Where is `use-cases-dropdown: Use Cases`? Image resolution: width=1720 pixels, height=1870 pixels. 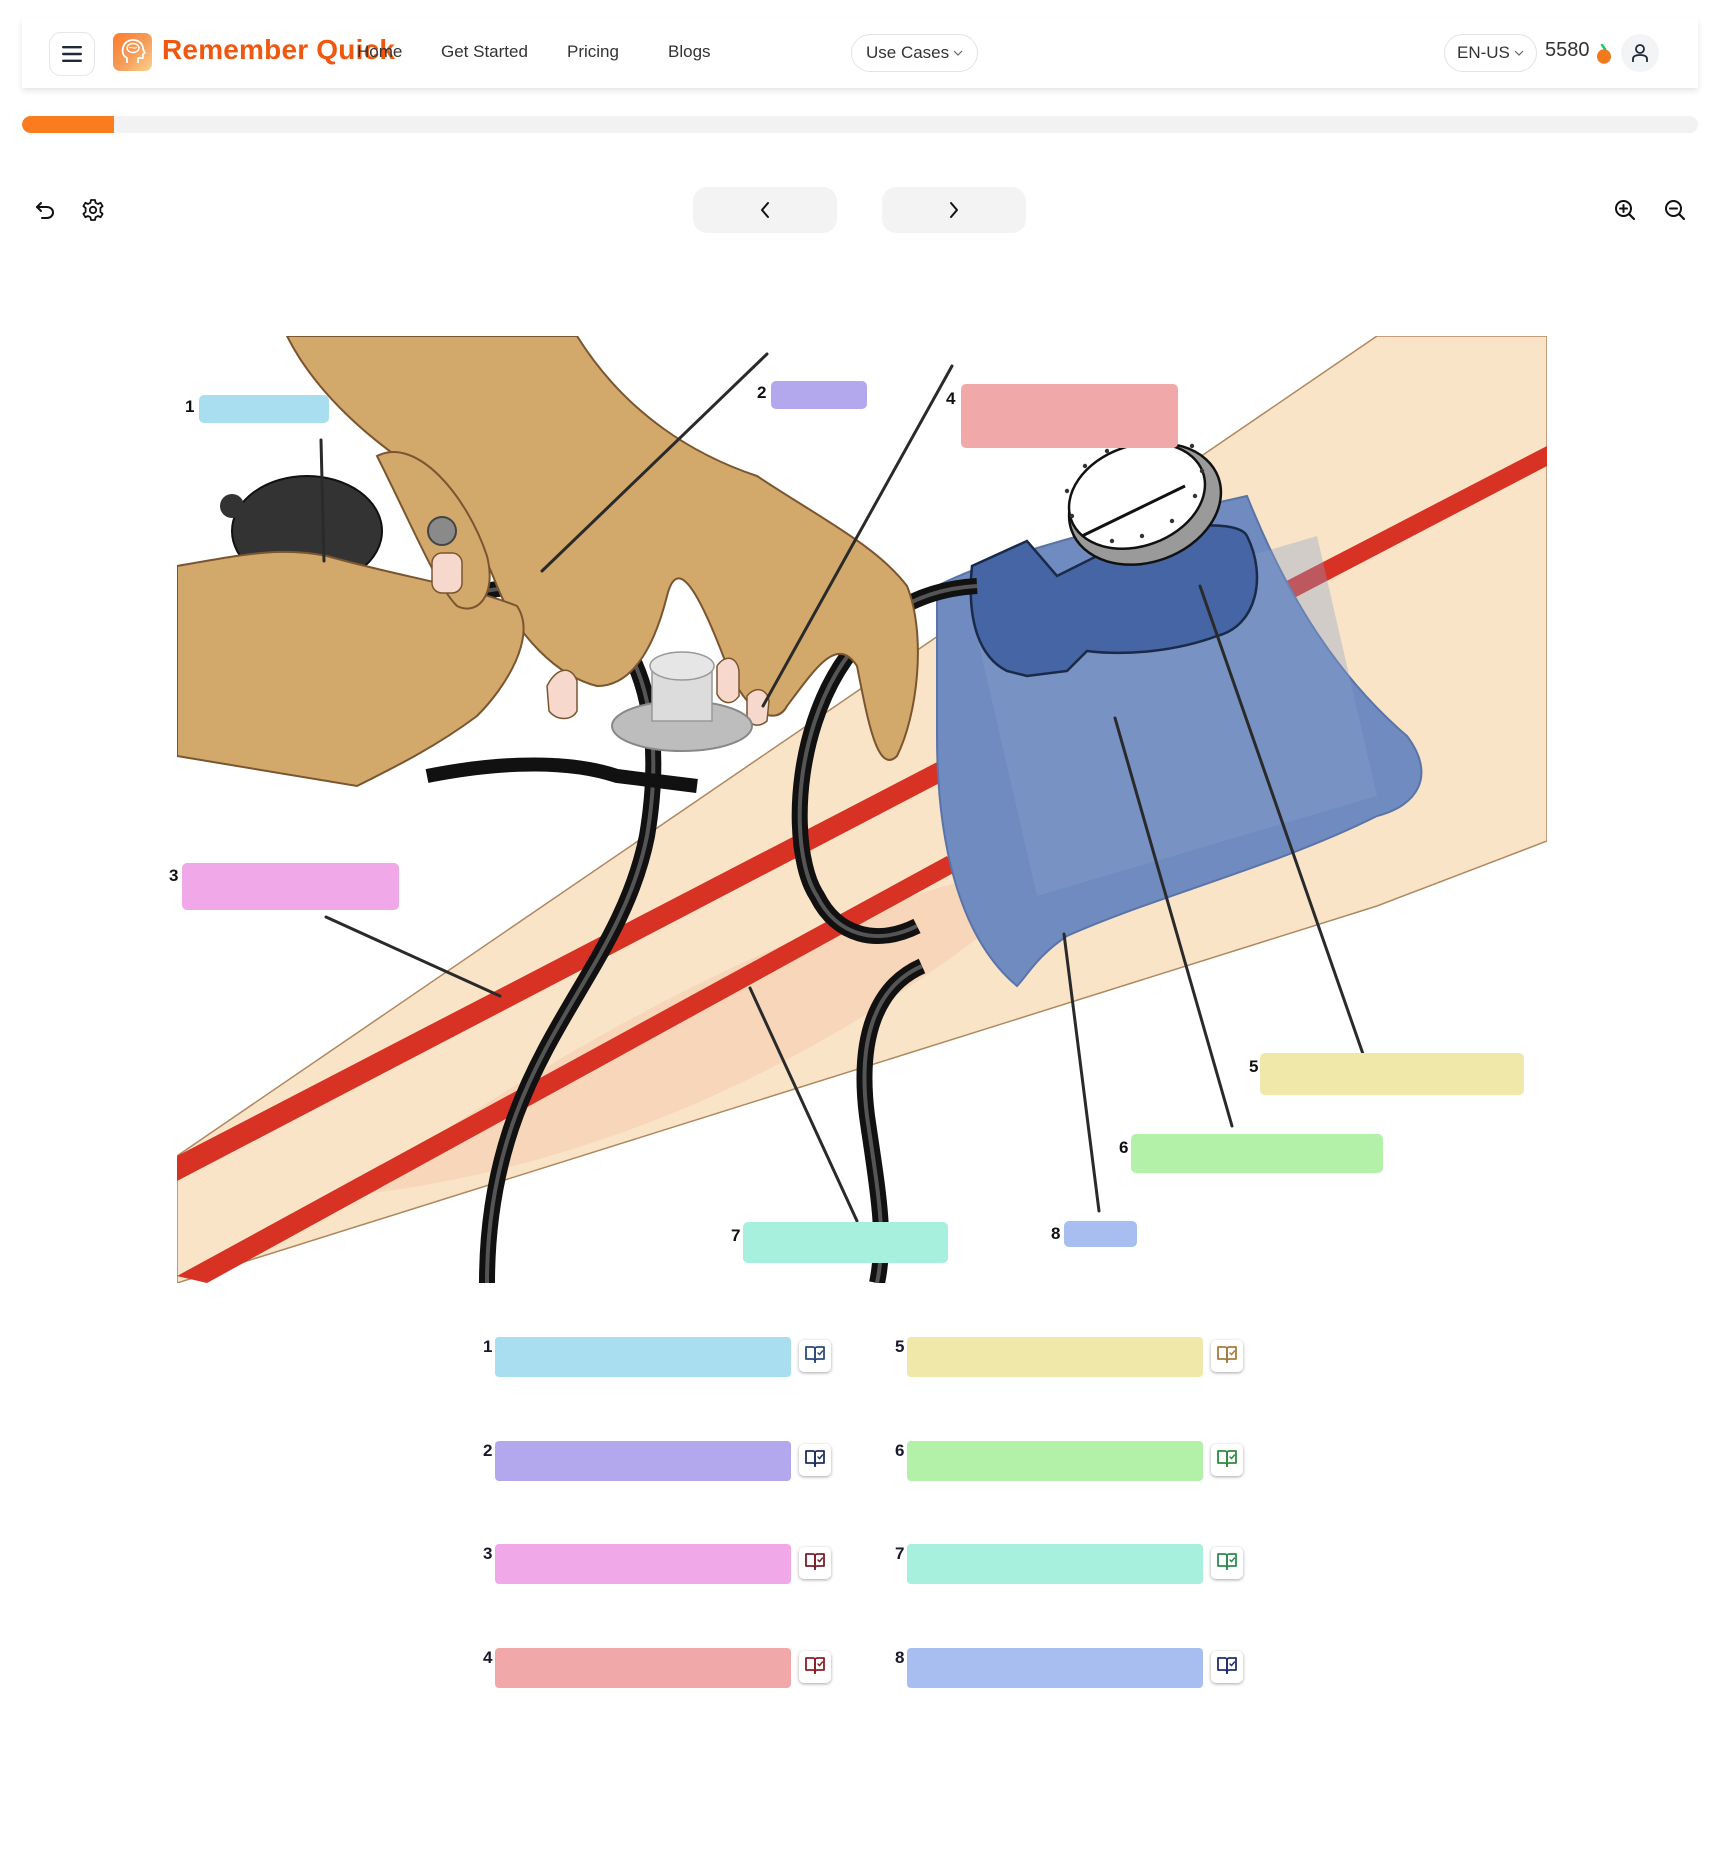 use-cases-dropdown: Use Cases is located at coordinates (915, 53).